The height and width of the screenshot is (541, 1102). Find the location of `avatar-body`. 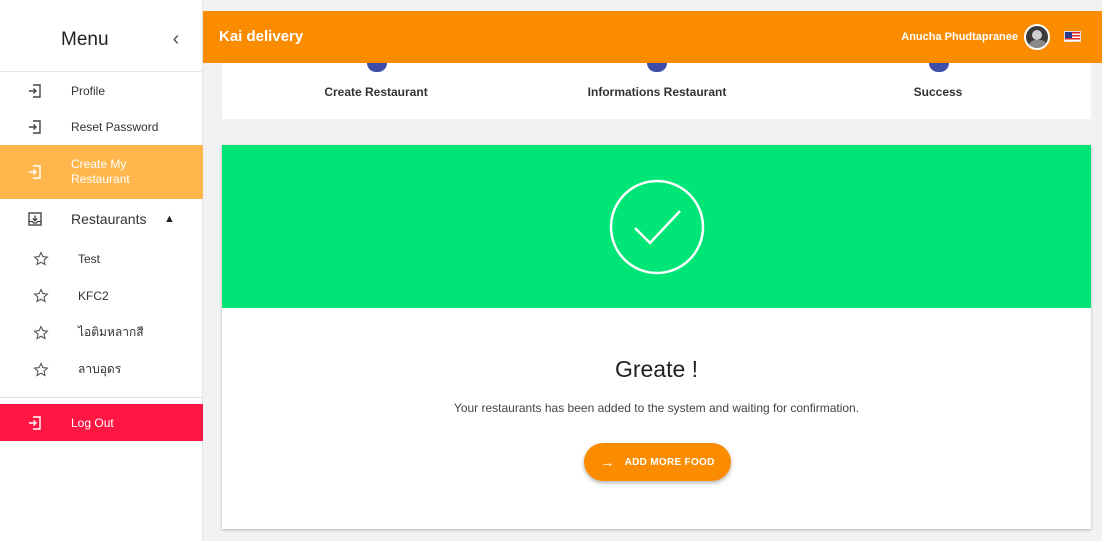

avatar-body is located at coordinates (1038, 44).